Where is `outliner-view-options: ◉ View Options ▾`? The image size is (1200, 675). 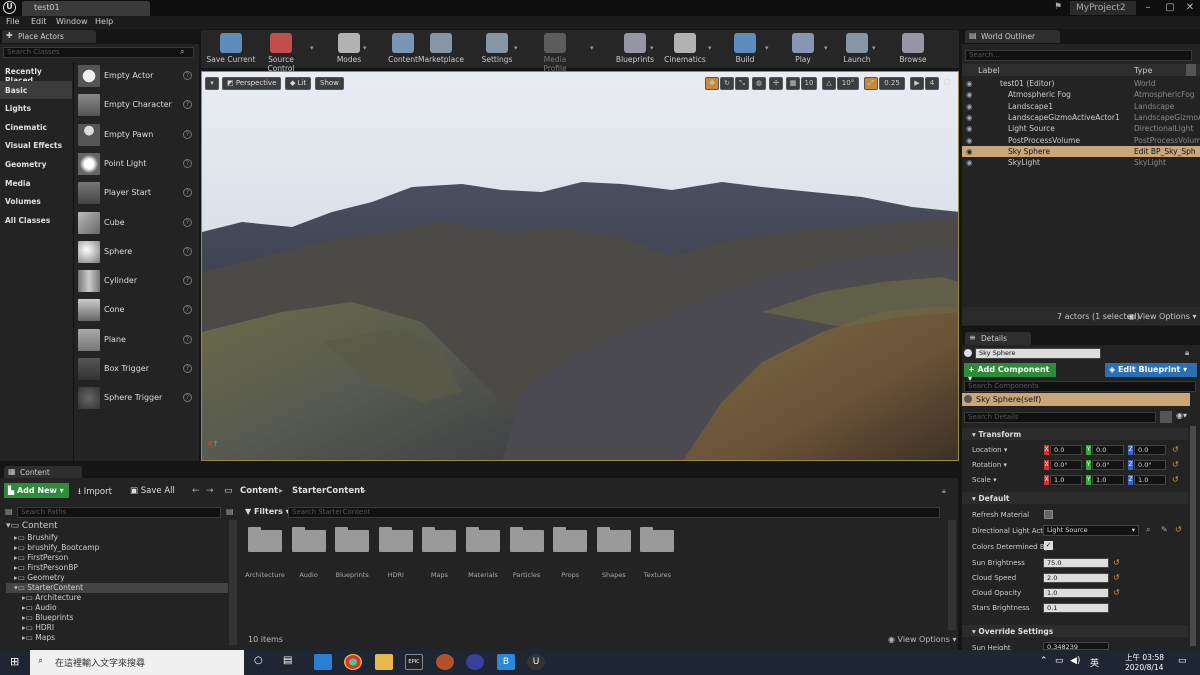
outliner-view-options: ◉ View Options ▾ is located at coordinates (1162, 316).